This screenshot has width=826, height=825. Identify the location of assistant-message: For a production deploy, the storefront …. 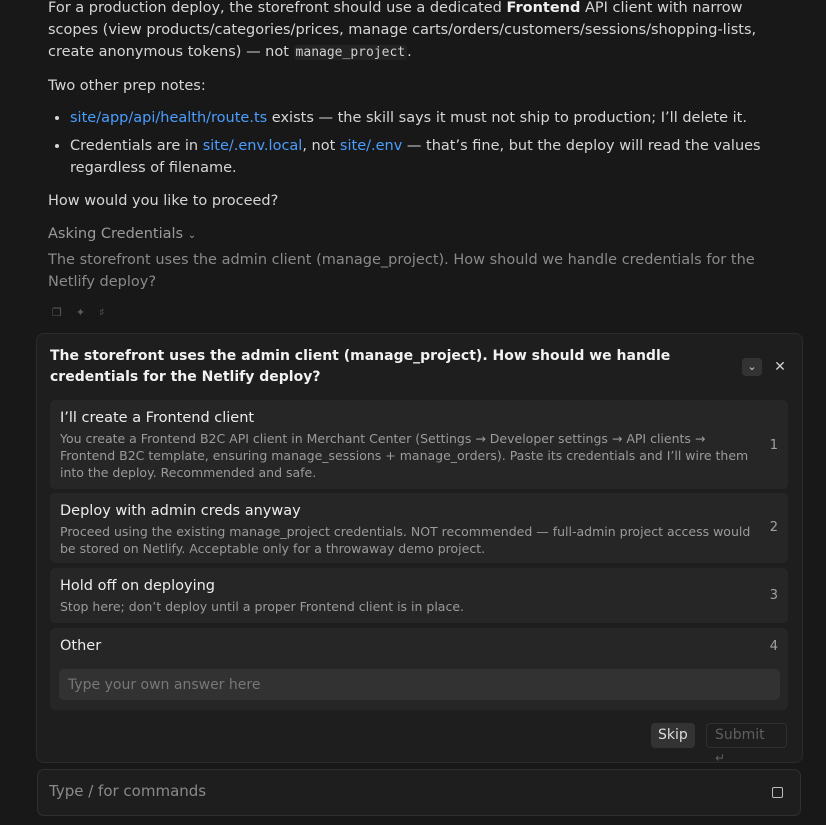
(418, 32).